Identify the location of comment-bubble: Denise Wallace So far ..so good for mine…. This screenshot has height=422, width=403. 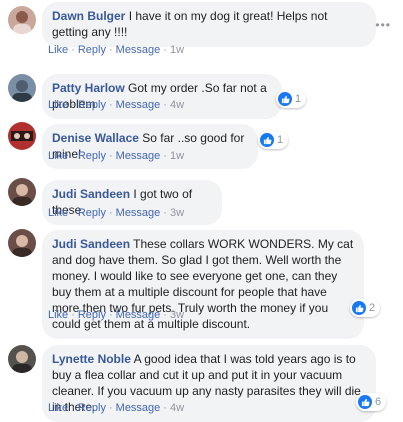
(150, 146).